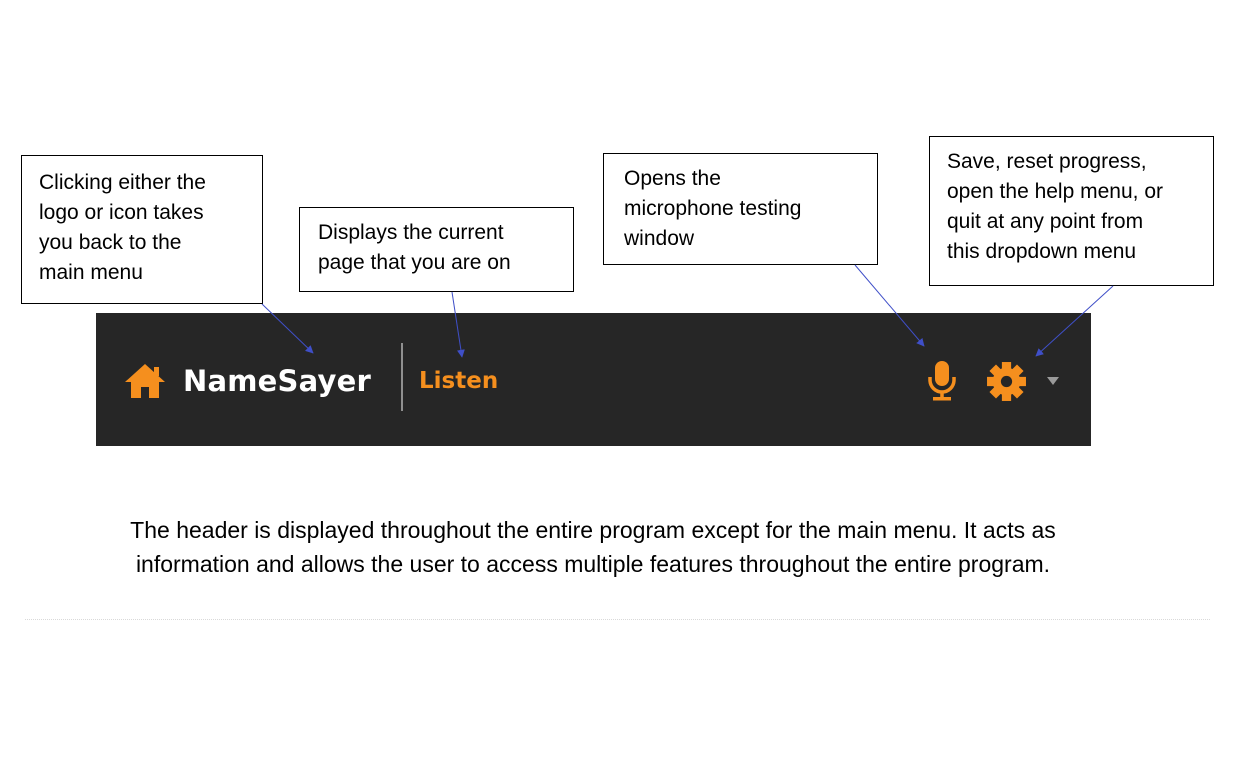 Image resolution: width=1258 pixels, height=776 pixels. Describe the element at coordinates (1006, 381) in the screenshot. I see `gear-icon` at that location.